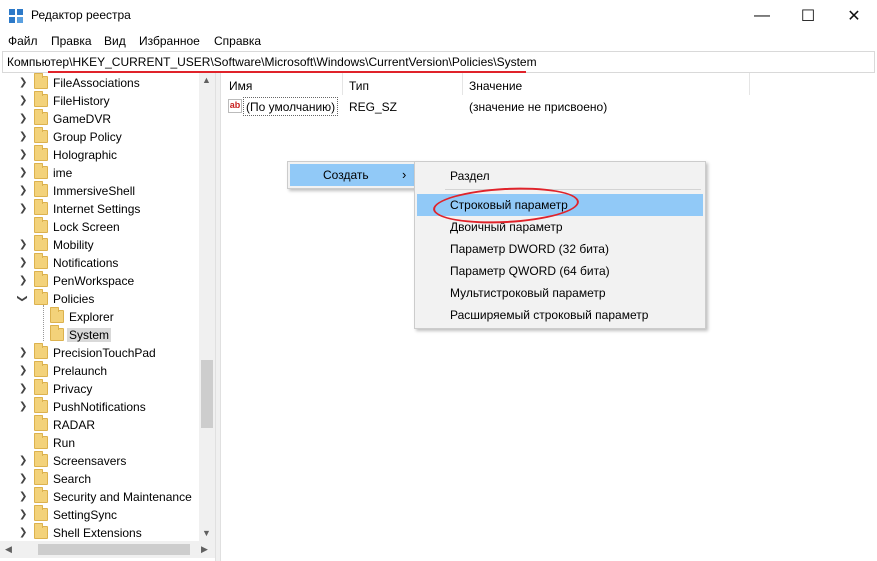 The image size is (877, 561). What do you see at coordinates (100, 496) in the screenshot?
I see `tree-item: ❯ Security and Maintenance` at bounding box center [100, 496].